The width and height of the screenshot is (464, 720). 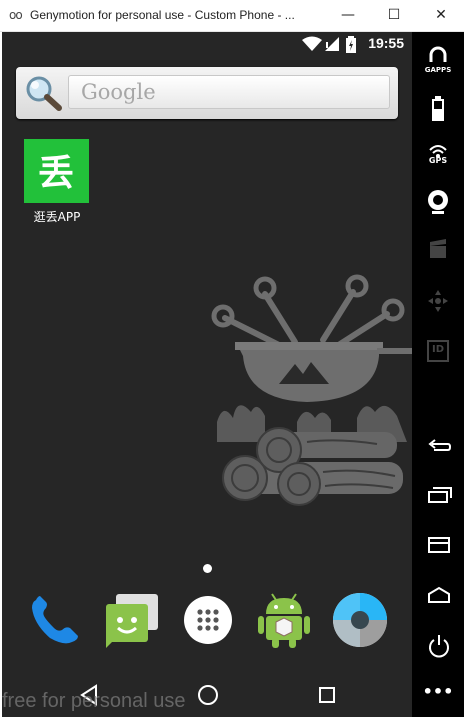 I want to click on dpad-button, so click(x=438, y=304).